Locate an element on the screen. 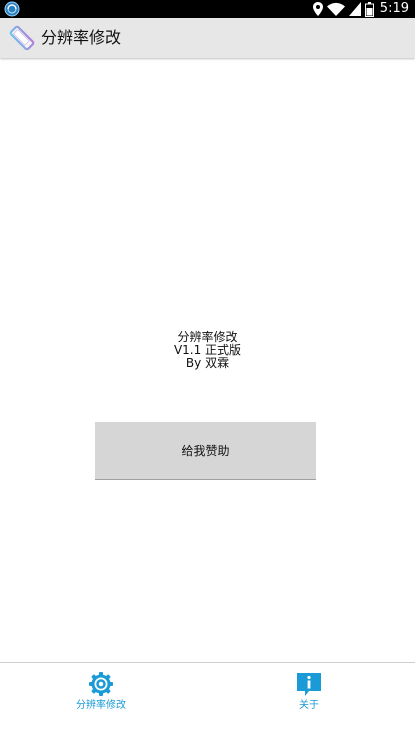 This screenshot has width=415, height=737. status-time: 5:19 is located at coordinates (394, 8).